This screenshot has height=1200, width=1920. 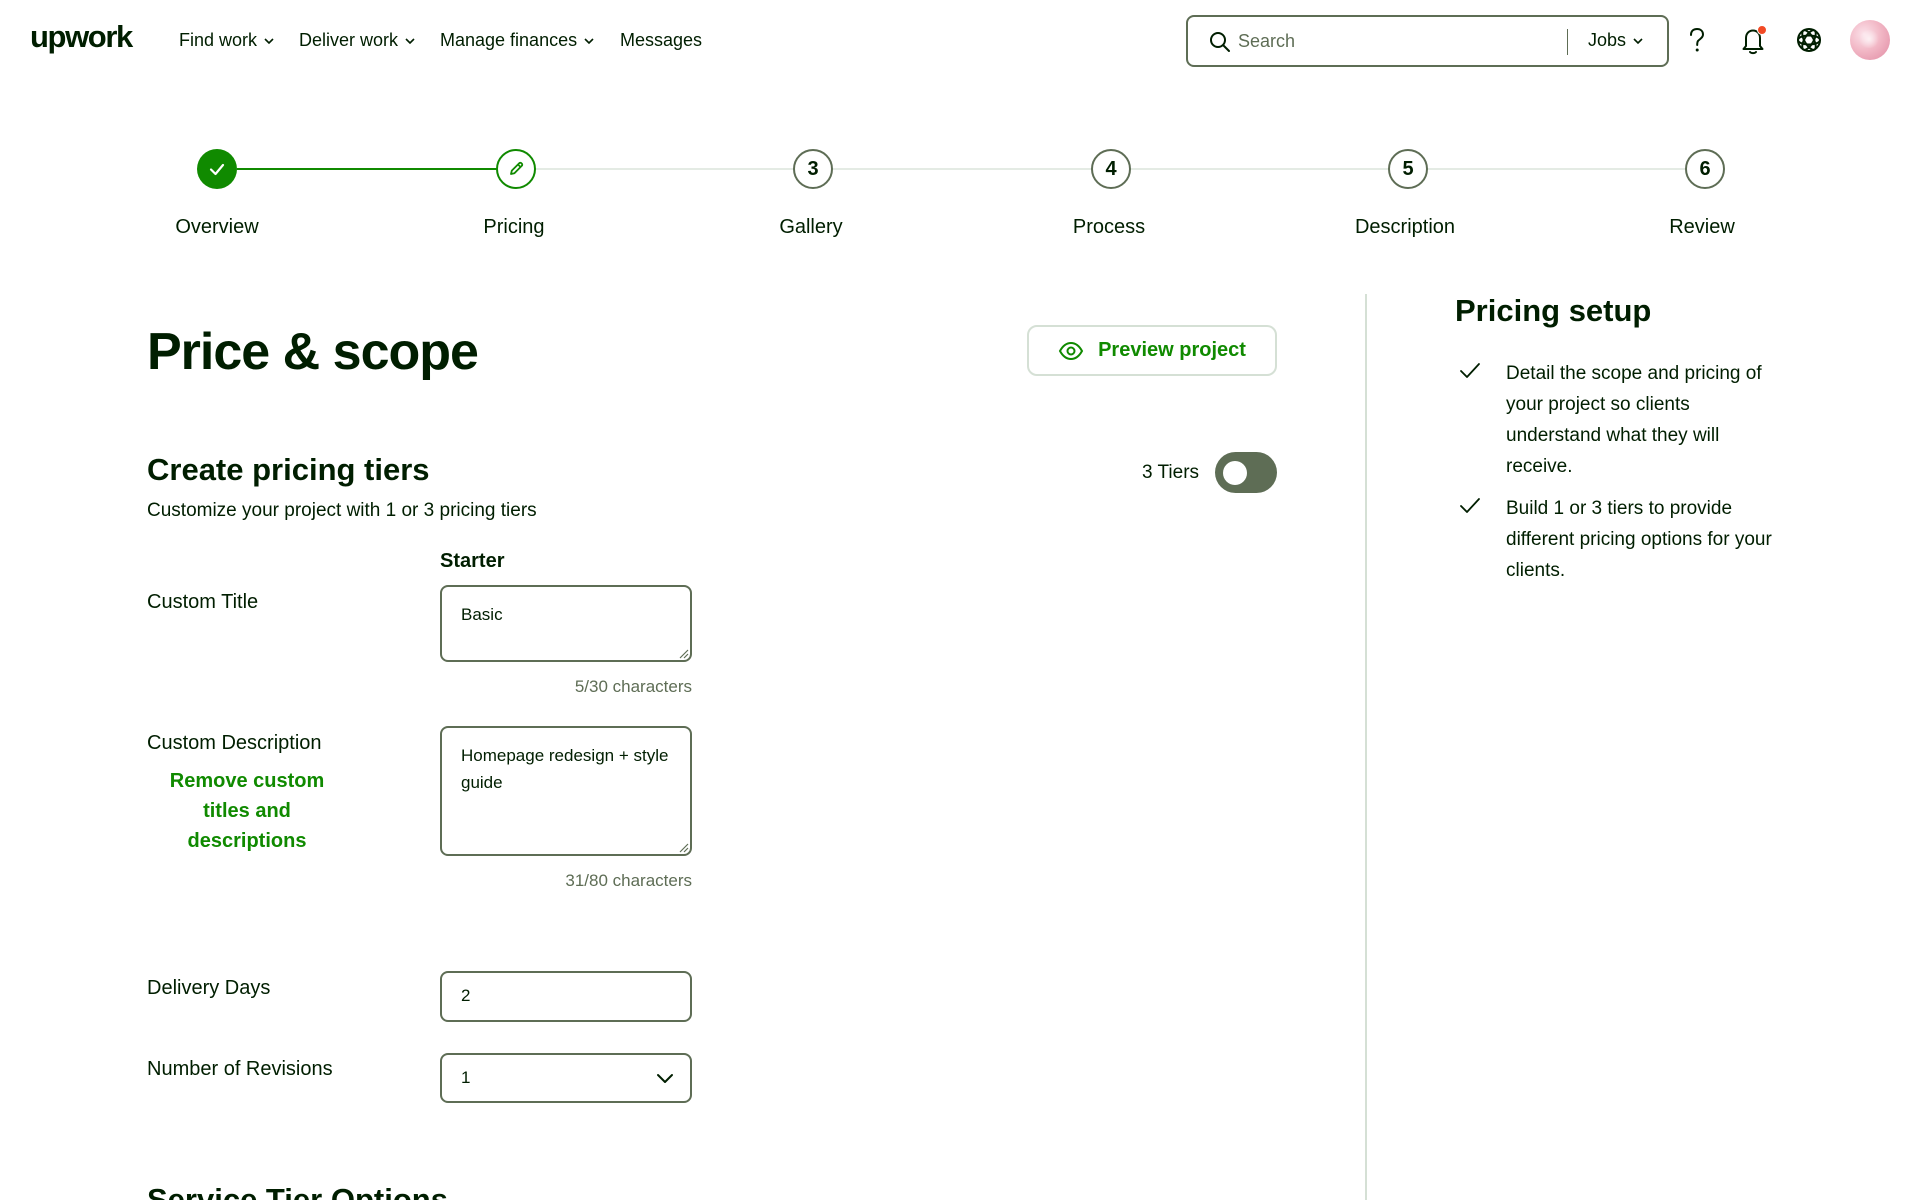 I want to click on nav-deliver-work-label: Deliver work, so click(x=349, y=40).